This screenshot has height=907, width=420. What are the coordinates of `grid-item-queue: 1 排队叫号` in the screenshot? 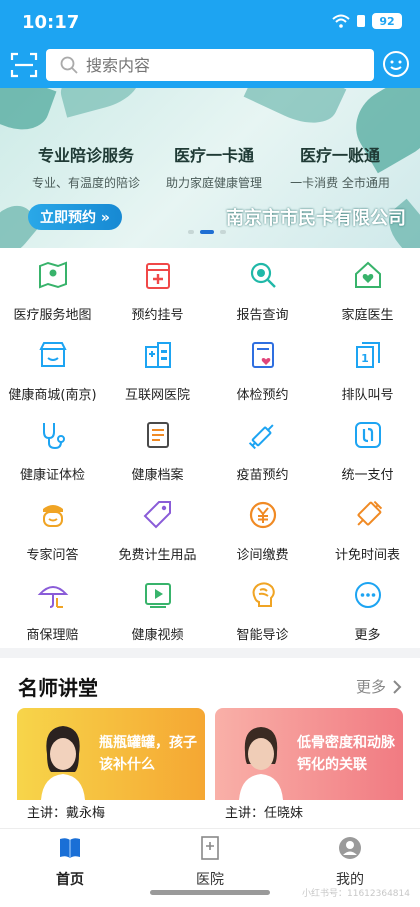 It's located at (367, 368).